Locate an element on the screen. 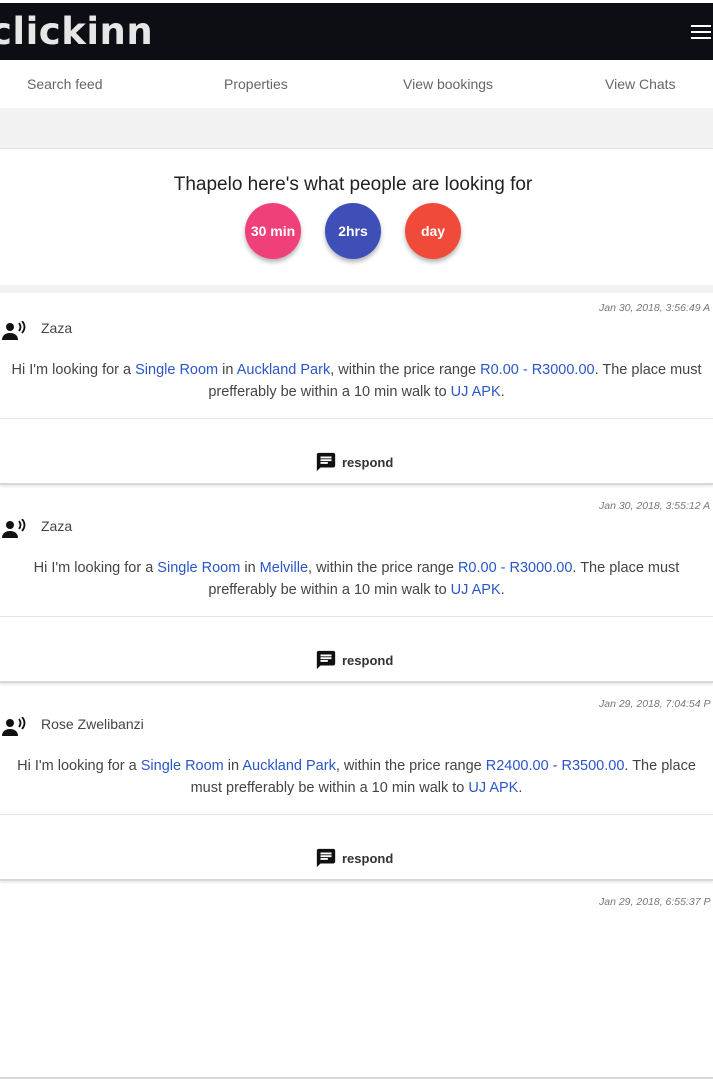 This screenshot has width=713, height=1079. price-range-link: R2400.00 - R3500.00 is located at coordinates (555, 766).